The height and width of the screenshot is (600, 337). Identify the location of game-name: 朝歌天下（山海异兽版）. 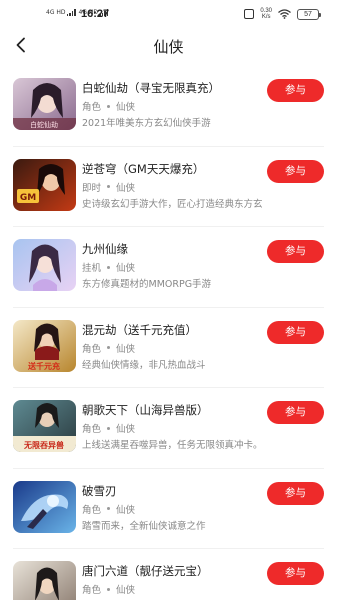
(145, 410).